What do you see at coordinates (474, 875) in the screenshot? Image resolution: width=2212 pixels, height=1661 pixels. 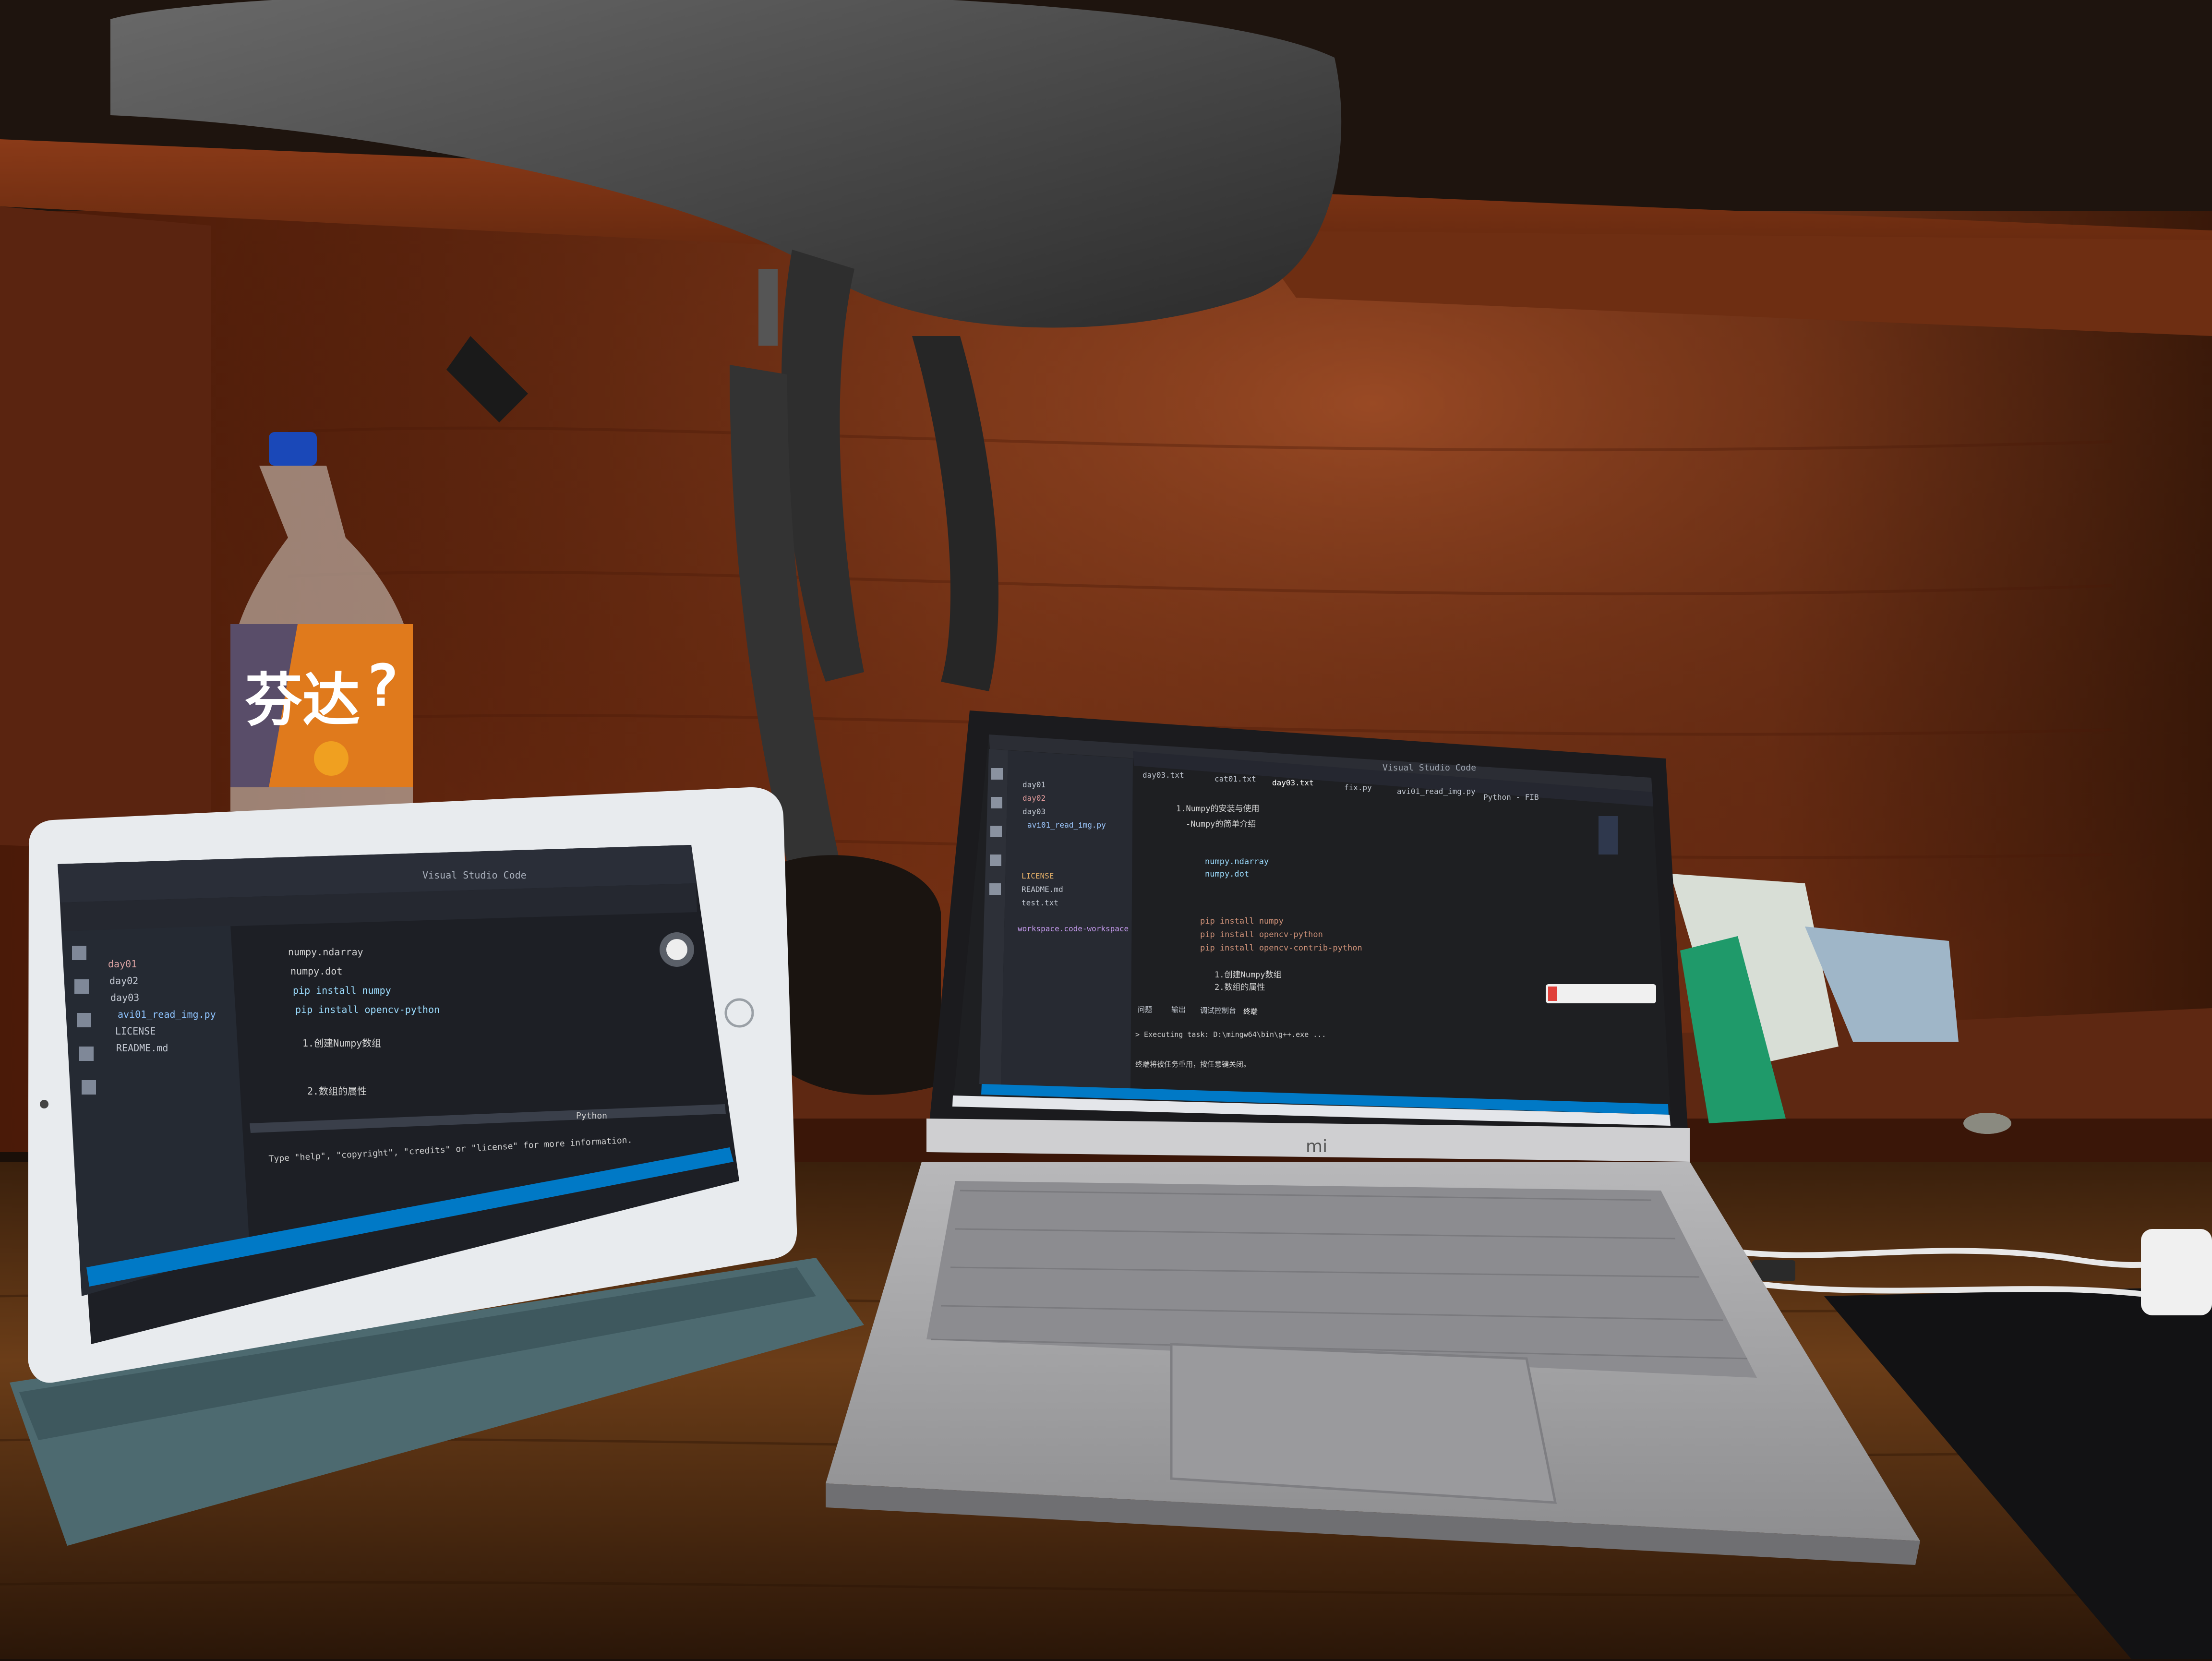 I see `tablet-window-title: Visual Studio Code` at bounding box center [474, 875].